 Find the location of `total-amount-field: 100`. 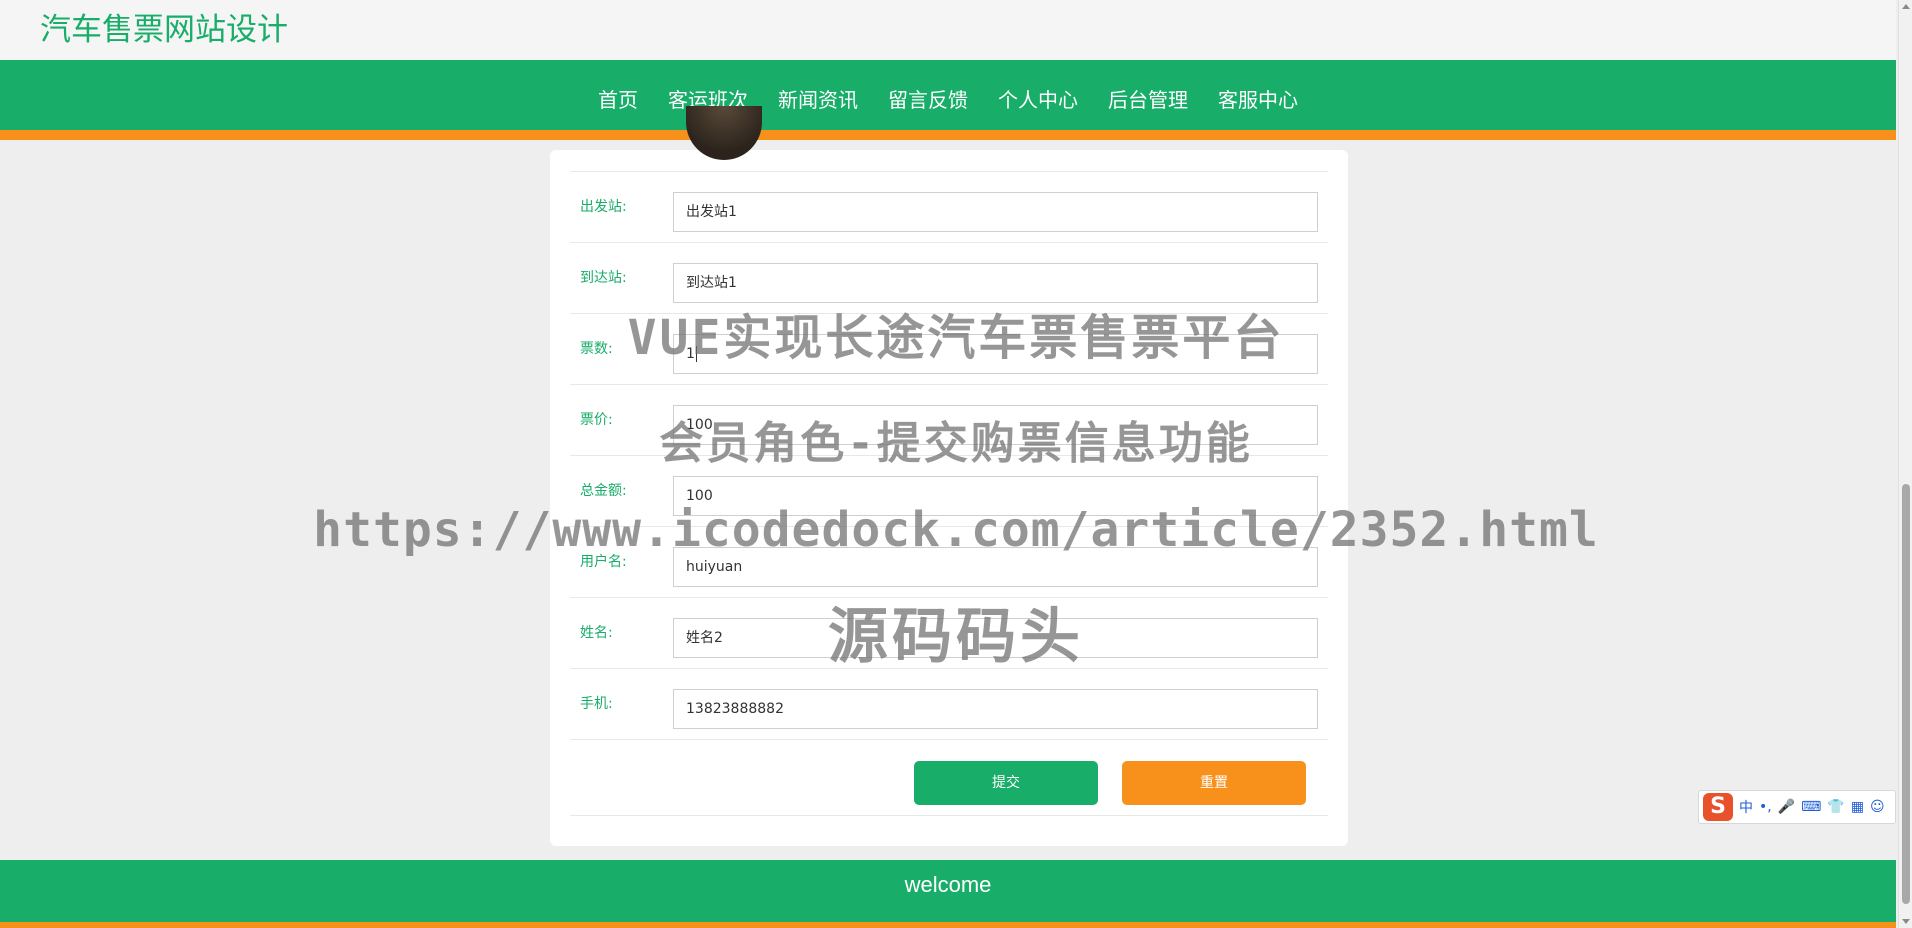

total-amount-field: 100 is located at coordinates (995, 496).